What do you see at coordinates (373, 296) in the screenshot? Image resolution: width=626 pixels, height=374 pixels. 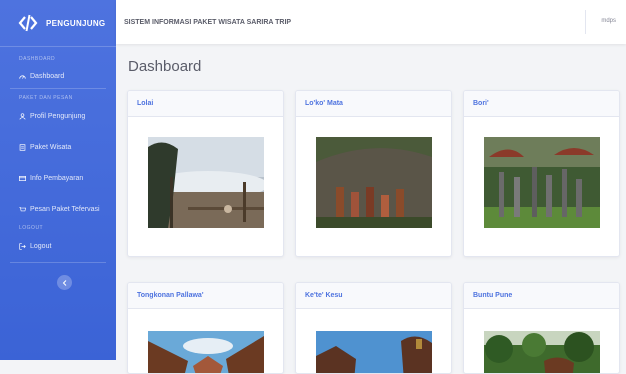 I see `card-title: Ke'te' Kesu` at bounding box center [373, 296].